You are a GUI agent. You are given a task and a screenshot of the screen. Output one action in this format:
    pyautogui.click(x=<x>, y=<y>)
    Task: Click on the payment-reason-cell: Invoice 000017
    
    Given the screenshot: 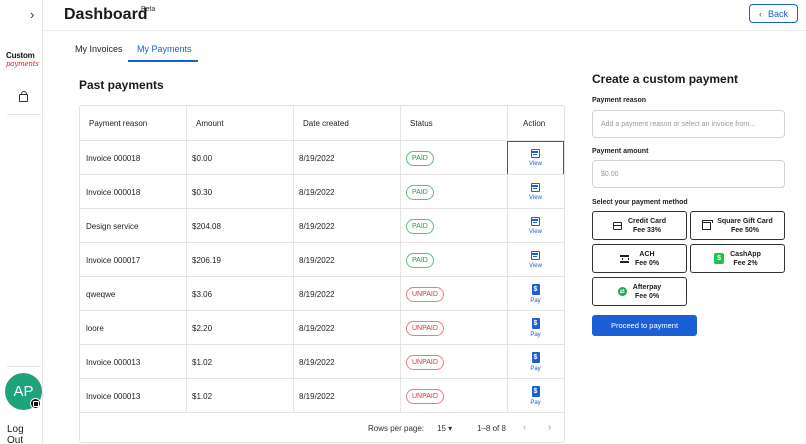 What is the action you would take?
    pyautogui.click(x=113, y=260)
    